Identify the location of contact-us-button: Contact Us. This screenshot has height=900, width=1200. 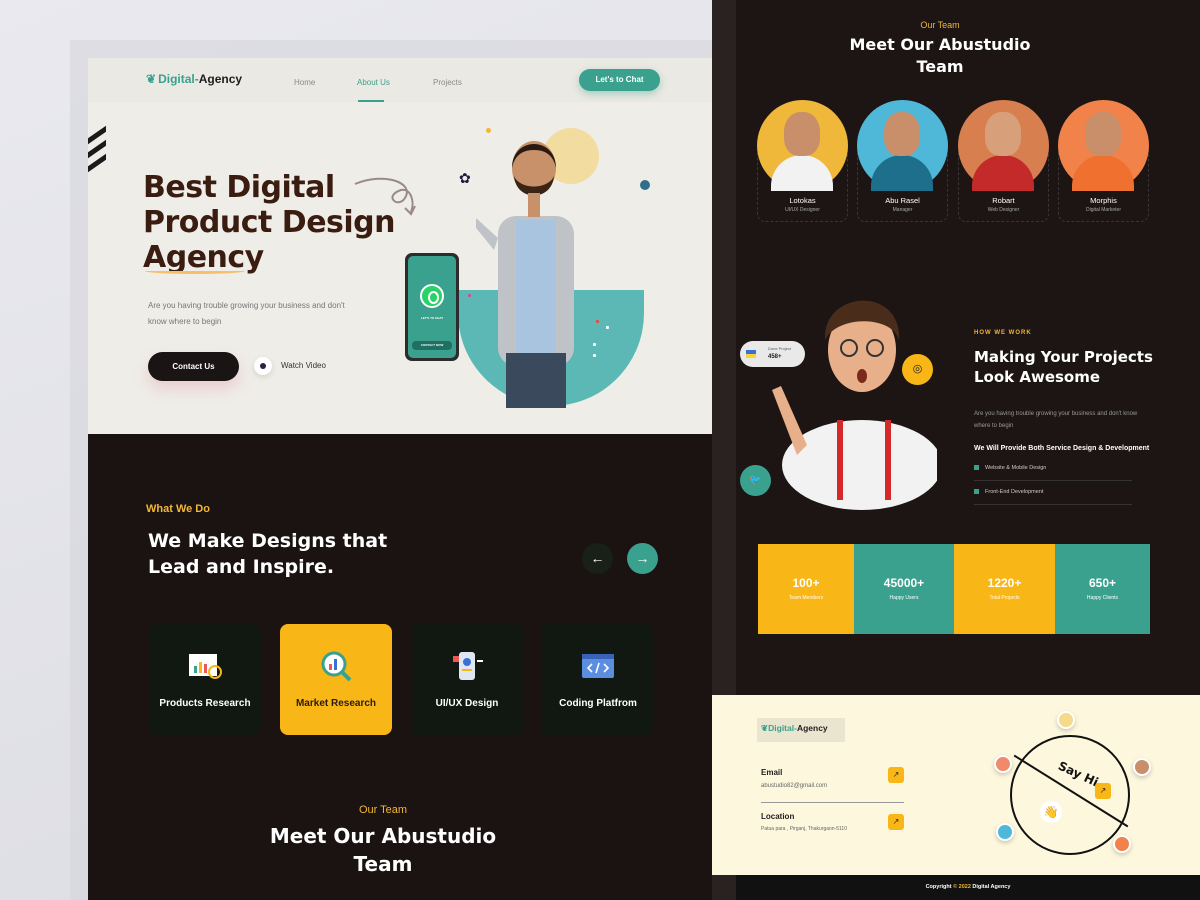
(193, 366).